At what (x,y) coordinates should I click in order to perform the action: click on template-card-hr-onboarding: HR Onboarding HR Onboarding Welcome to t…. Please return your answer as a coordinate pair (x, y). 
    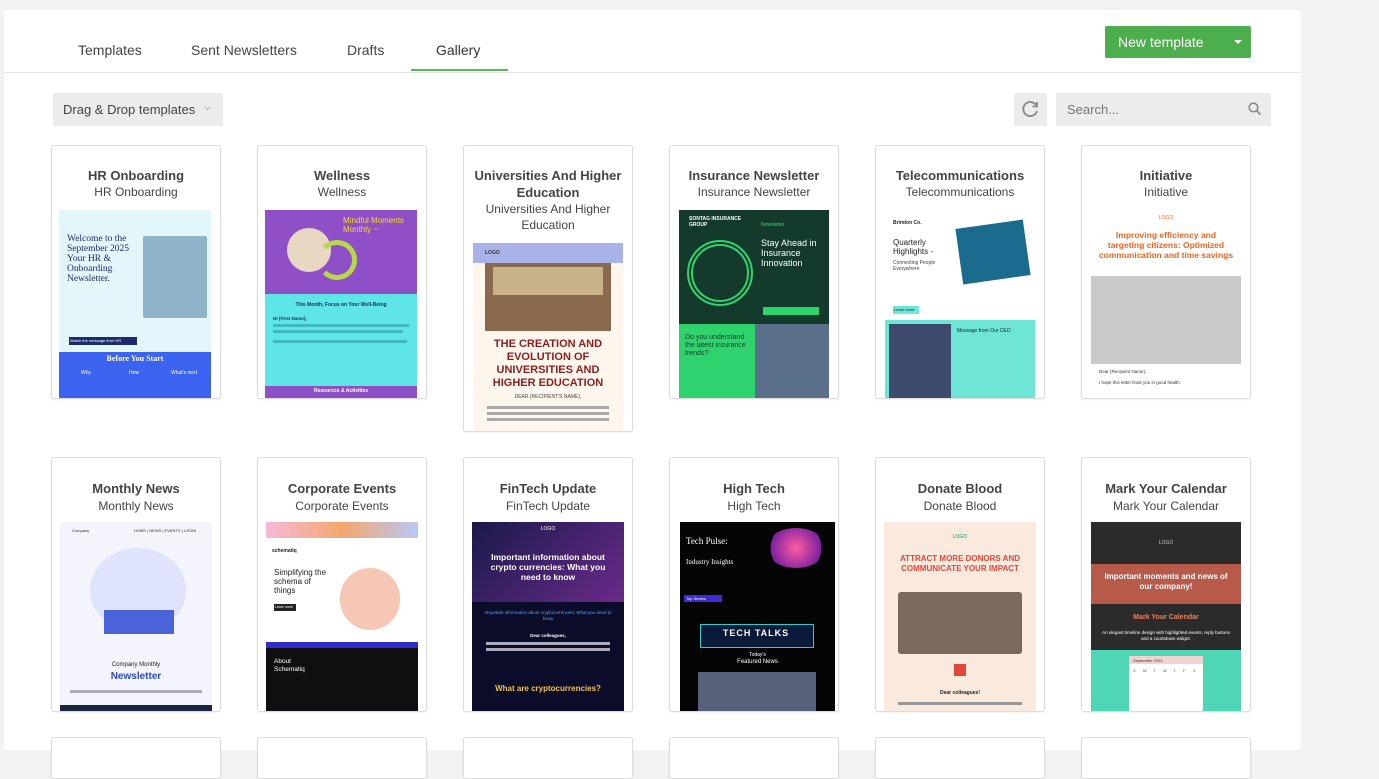
    Looking at the image, I should click on (136, 272).